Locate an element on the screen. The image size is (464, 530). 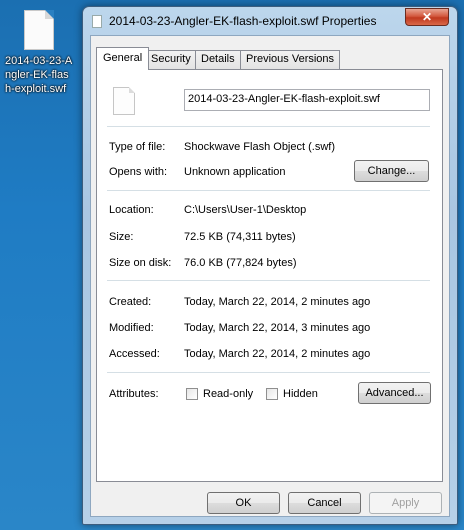
close-button: ✕ is located at coordinates (427, 17).